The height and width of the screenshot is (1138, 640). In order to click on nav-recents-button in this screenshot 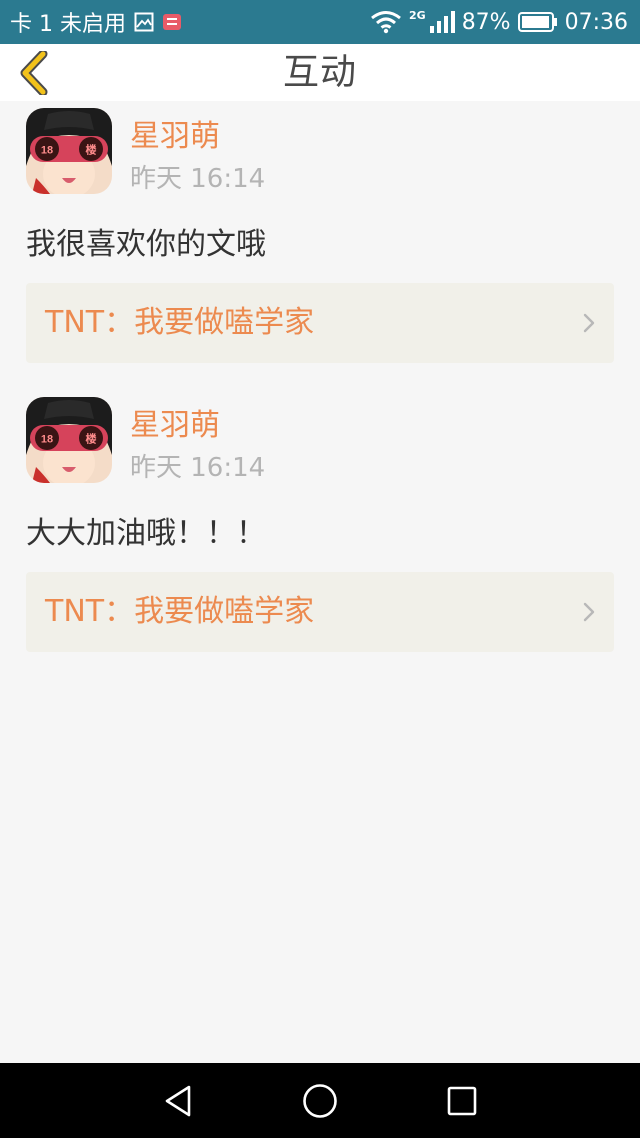, I will do `click(462, 1101)`.